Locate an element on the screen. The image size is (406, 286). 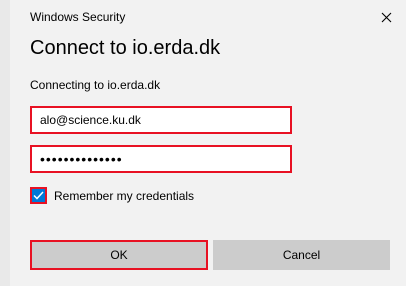
ok-button: OK is located at coordinates (119, 255).